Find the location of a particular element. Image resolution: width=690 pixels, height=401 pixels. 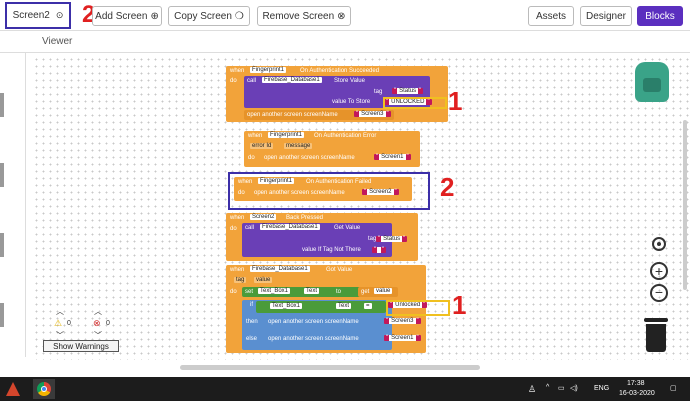

event-name: On Authentication Error is located at coordinates (345, 136).